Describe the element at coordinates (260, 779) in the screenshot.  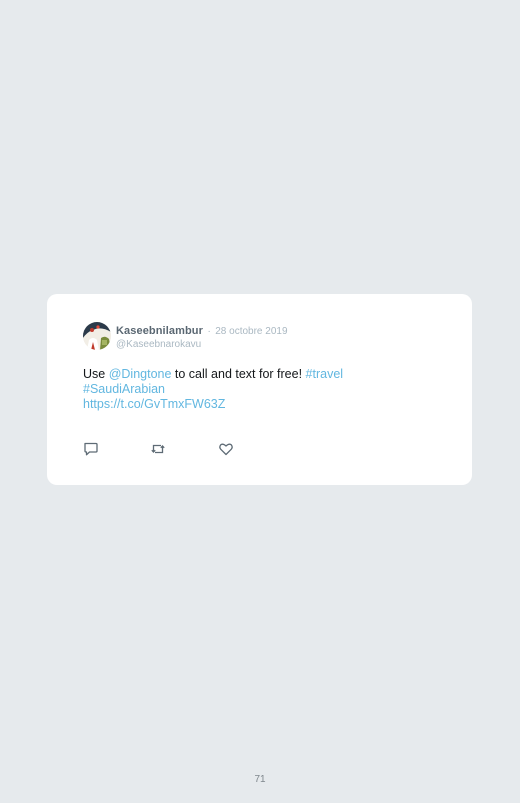
I see `page-number: 71` at that location.